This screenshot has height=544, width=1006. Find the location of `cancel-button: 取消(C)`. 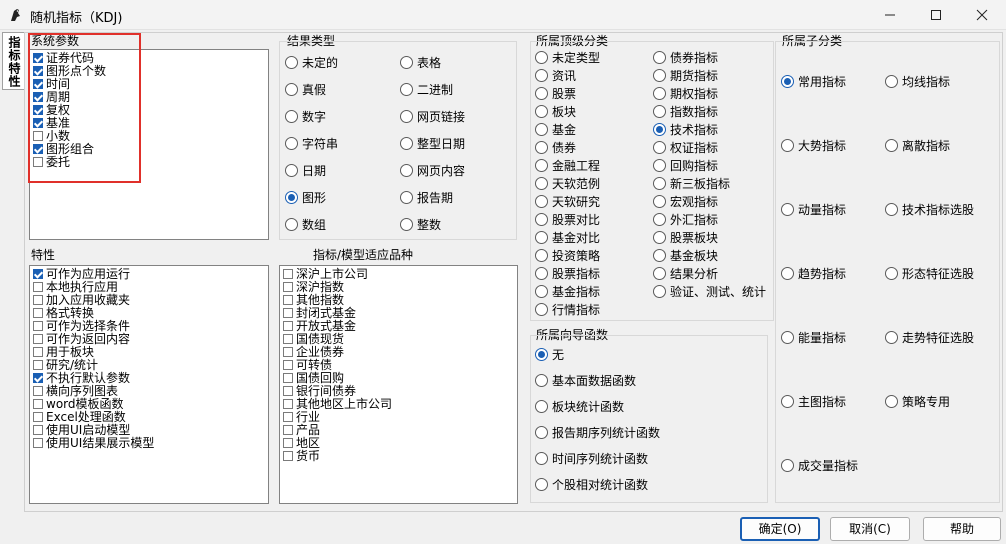

cancel-button: 取消(C) is located at coordinates (870, 529).